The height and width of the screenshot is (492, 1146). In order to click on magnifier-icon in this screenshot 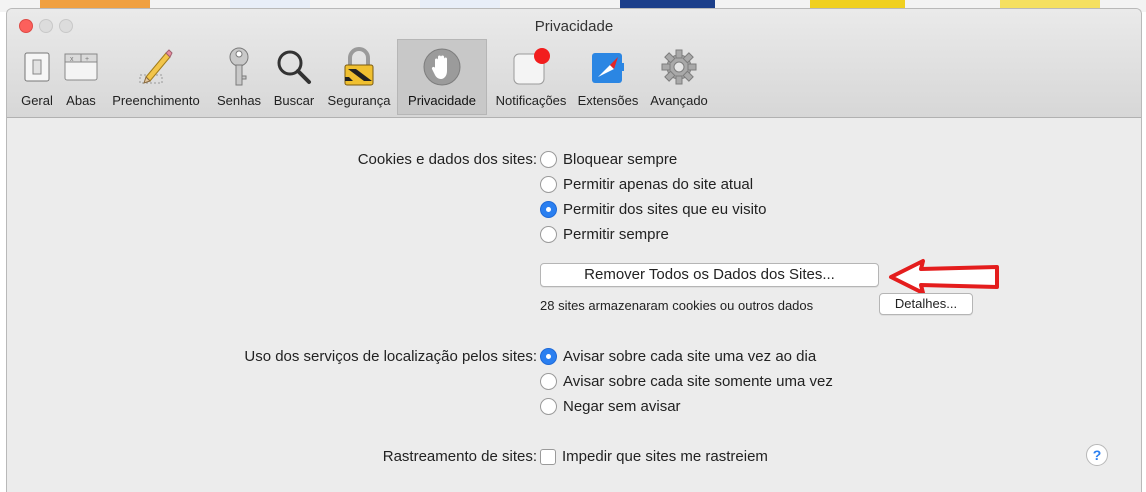, I will do `click(294, 67)`.